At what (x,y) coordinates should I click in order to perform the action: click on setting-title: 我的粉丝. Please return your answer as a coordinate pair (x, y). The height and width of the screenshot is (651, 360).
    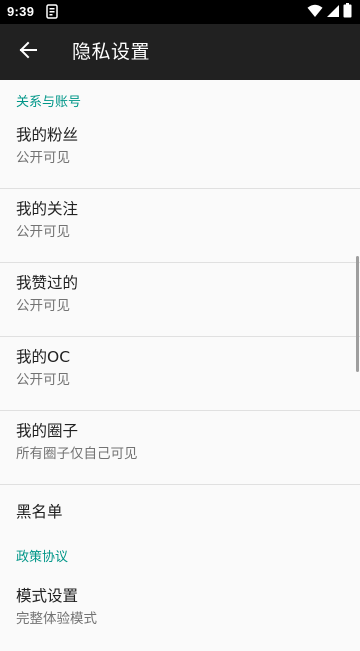
    Looking at the image, I should click on (47, 135).